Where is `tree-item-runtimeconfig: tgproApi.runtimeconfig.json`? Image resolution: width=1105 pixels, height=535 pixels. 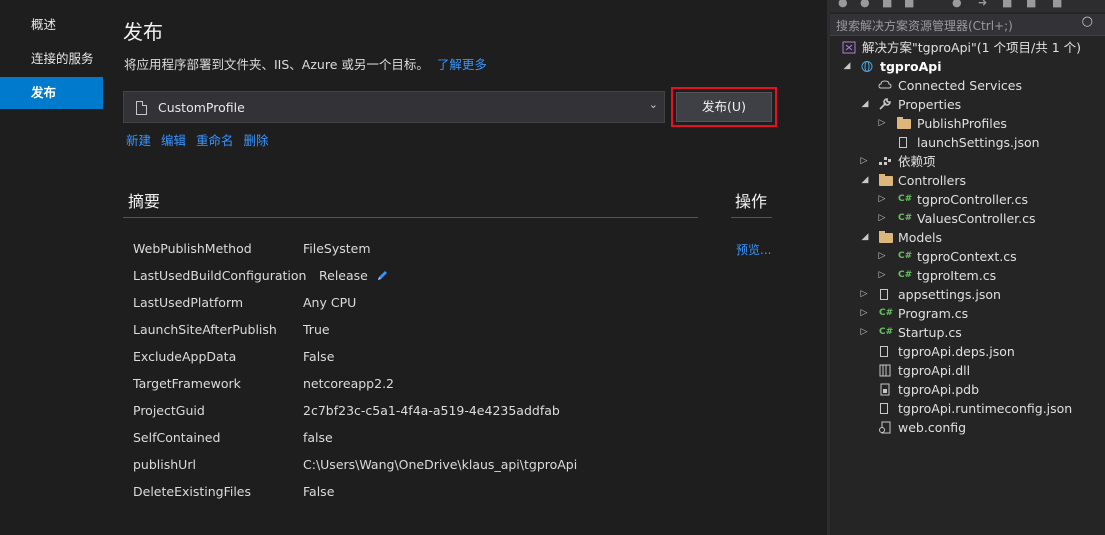
tree-item-runtimeconfig: tgproApi.runtimeconfig.json is located at coordinates (967, 408).